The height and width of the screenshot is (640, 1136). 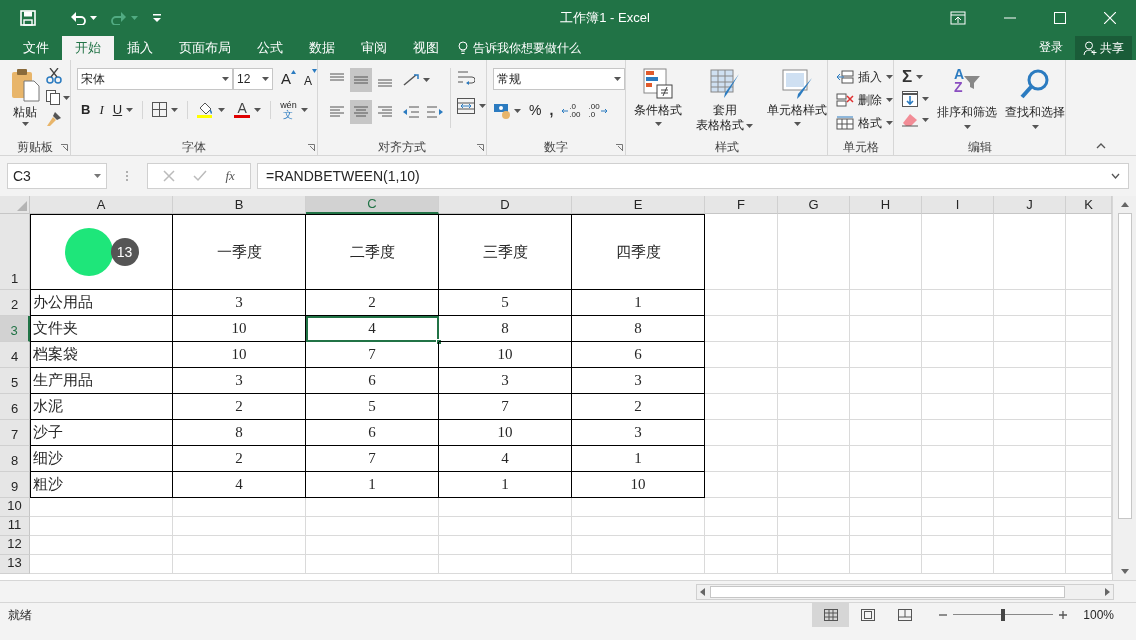 What do you see at coordinates (117, 110) in the screenshot?
I see `underline-button: U` at bounding box center [117, 110].